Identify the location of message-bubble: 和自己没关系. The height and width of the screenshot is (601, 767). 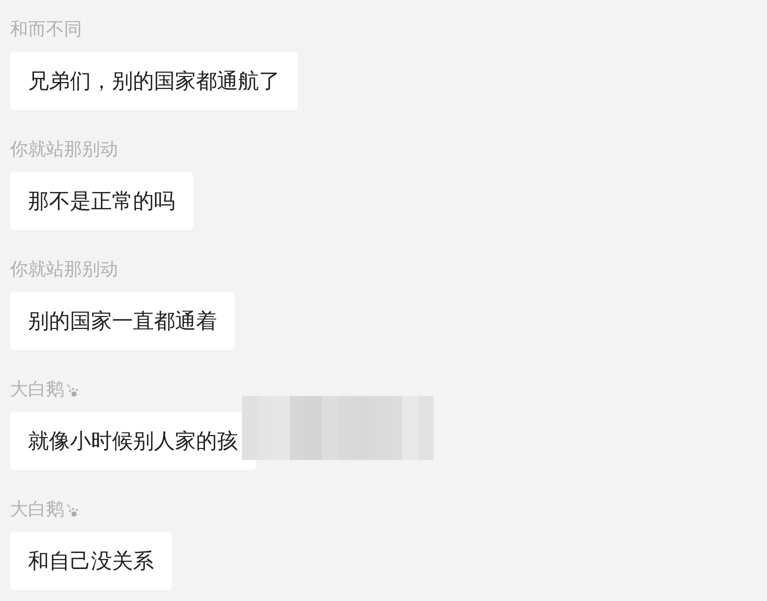
(91, 561).